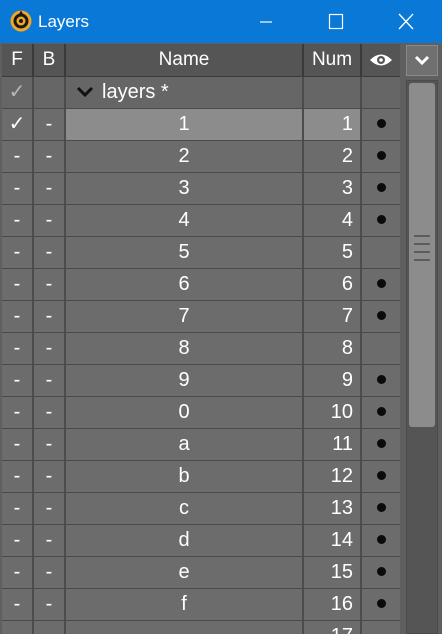 This screenshot has height=634, width=442. Describe the element at coordinates (333, 124) in the screenshot. I see `layer-num-cell: 1` at that location.